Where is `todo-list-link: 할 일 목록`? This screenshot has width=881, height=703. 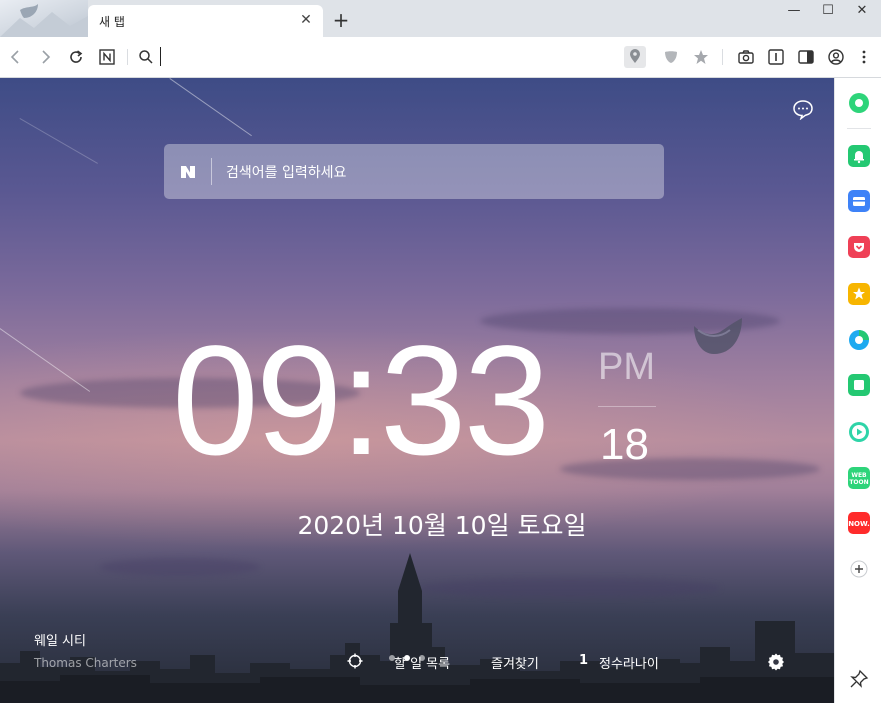
todo-list-link: 할 일 목록 is located at coordinates (422, 662).